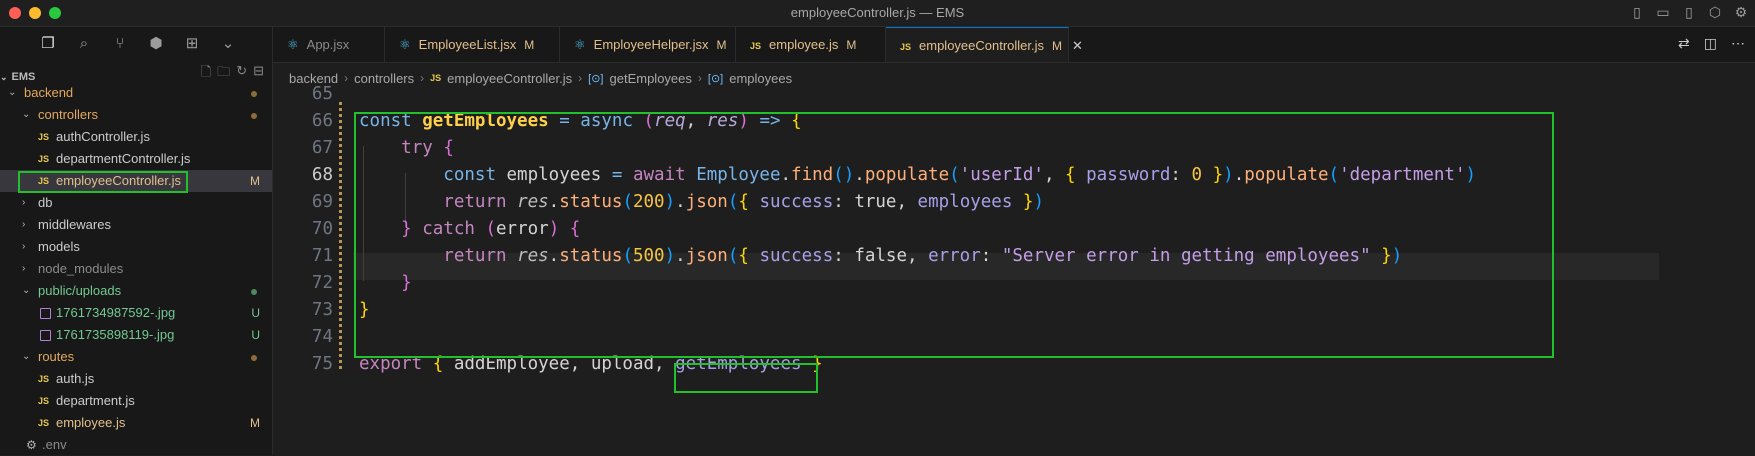 The width and height of the screenshot is (1755, 456). Describe the element at coordinates (322, 364) in the screenshot. I see `line-number: 75` at that location.